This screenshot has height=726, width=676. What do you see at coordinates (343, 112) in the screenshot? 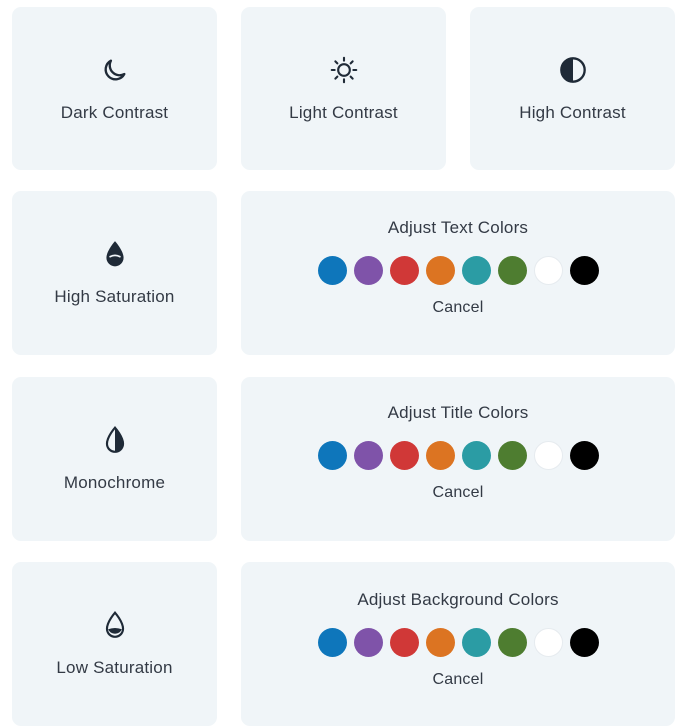
I see `light-contrast-label: Light Contrast` at bounding box center [343, 112].